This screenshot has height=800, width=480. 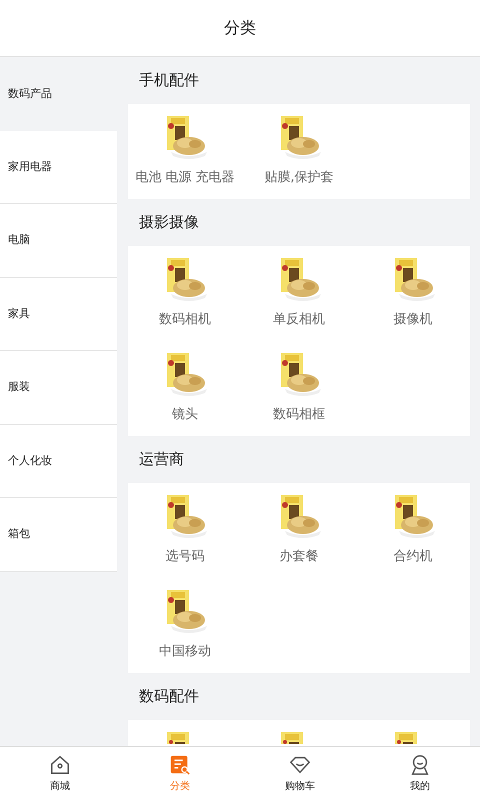 I want to click on tab-item: 商城, so click(x=60, y=773).